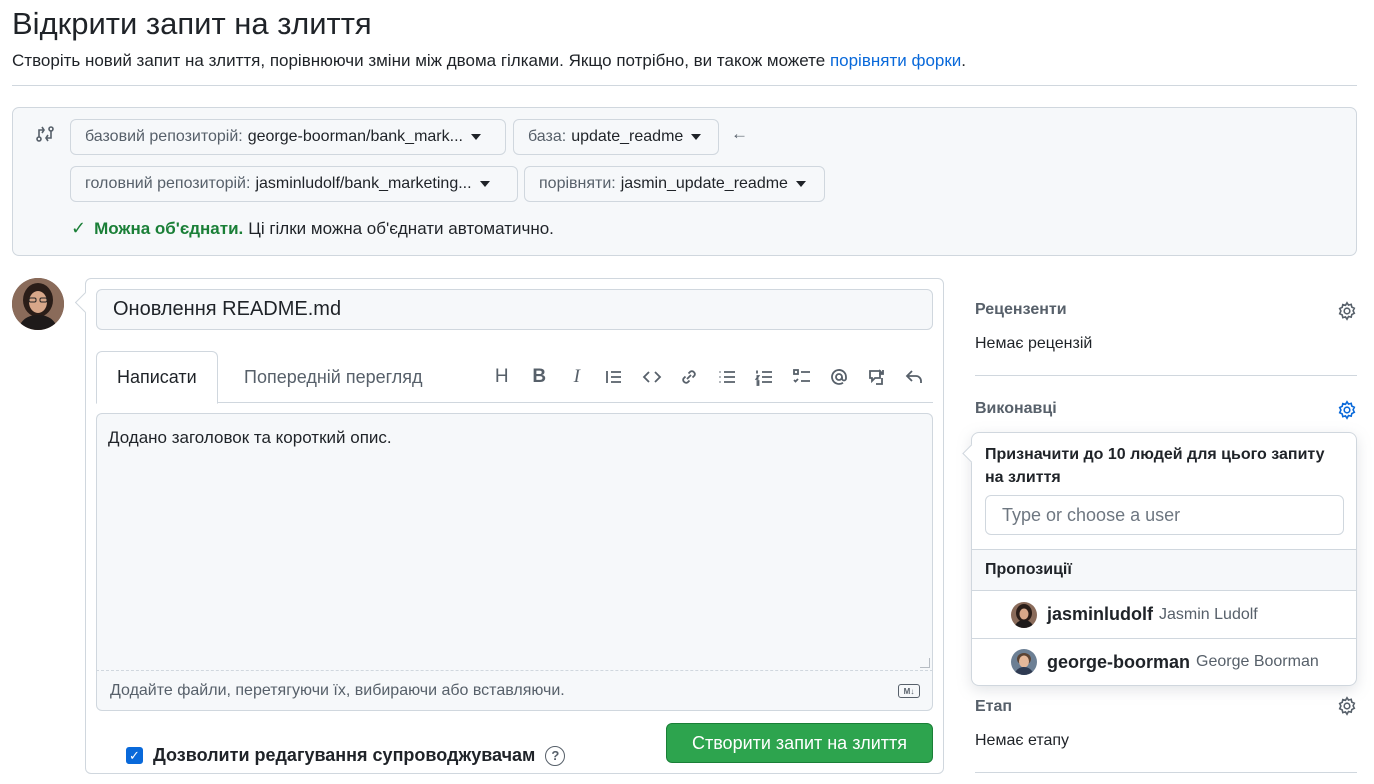 Image resolution: width=1374 pixels, height=784 pixels. What do you see at coordinates (615, 377) in the screenshot?
I see `quote-icon` at bounding box center [615, 377].